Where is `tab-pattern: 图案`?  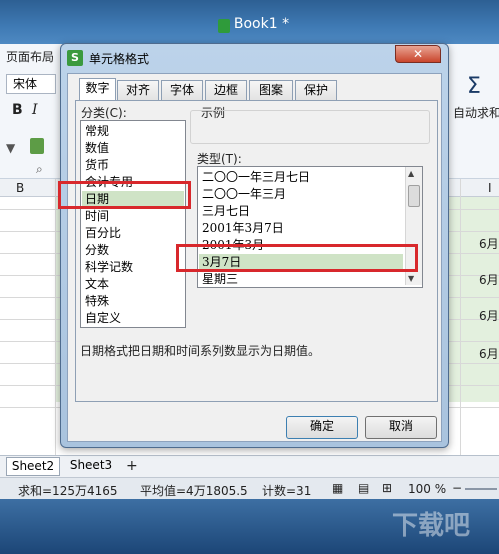 tab-pattern: 图案 is located at coordinates (271, 90).